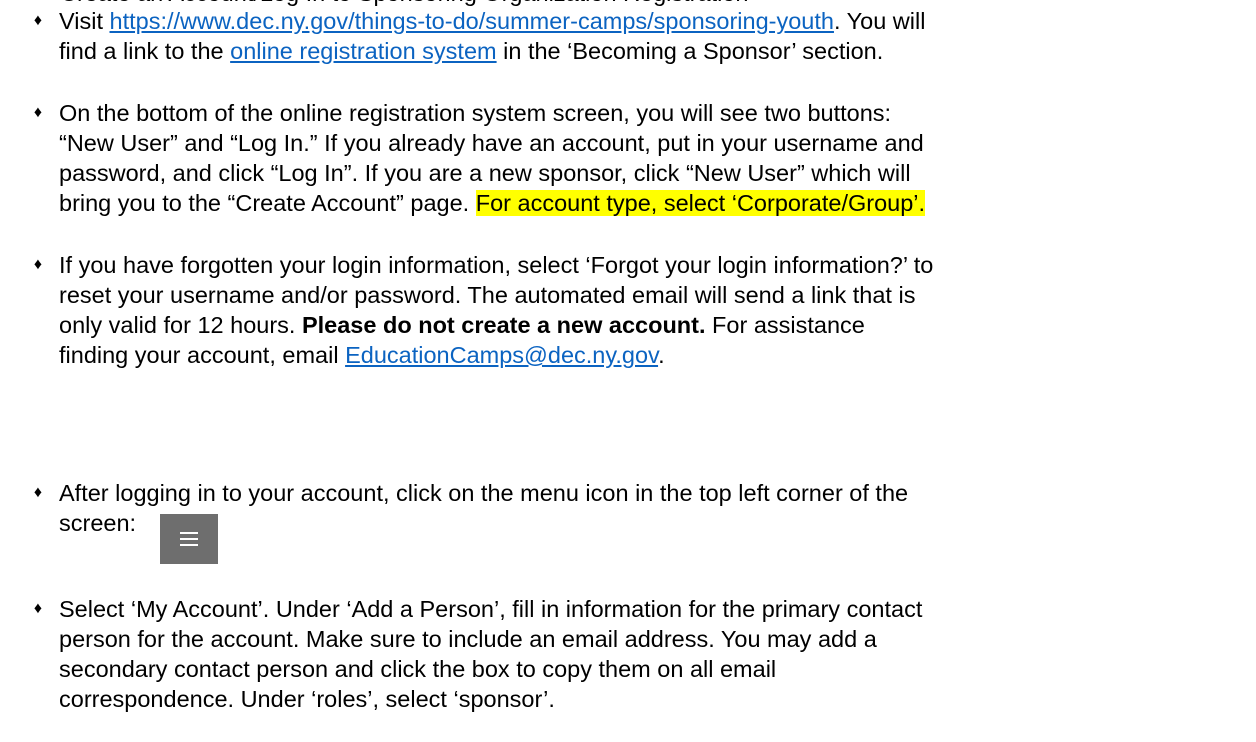  I want to click on text-span: finding your account, email, so click(202, 355).